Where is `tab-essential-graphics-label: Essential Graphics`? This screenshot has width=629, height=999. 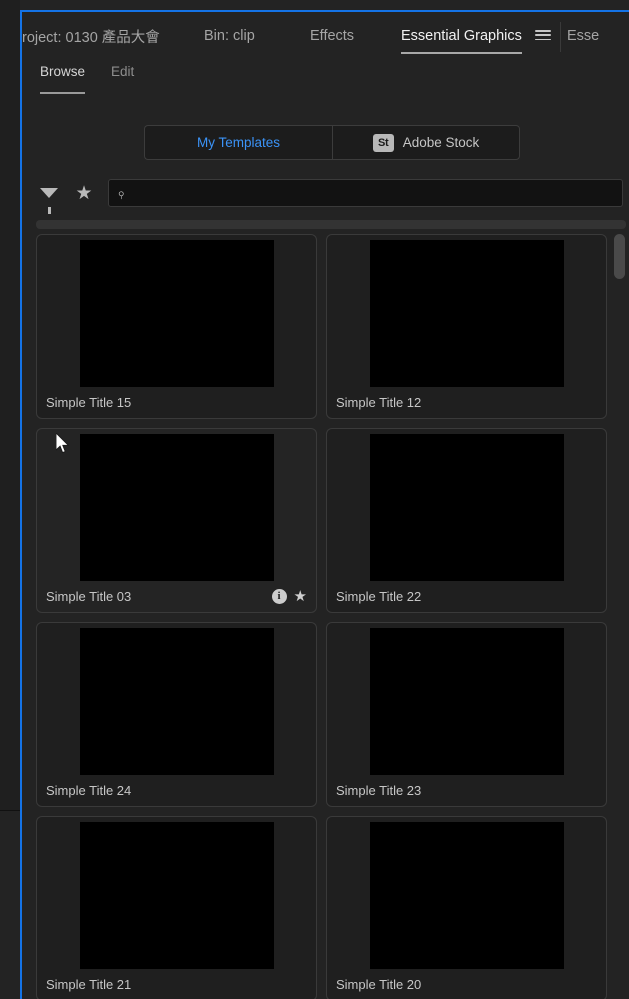 tab-essential-graphics-label: Essential Graphics is located at coordinates (461, 36).